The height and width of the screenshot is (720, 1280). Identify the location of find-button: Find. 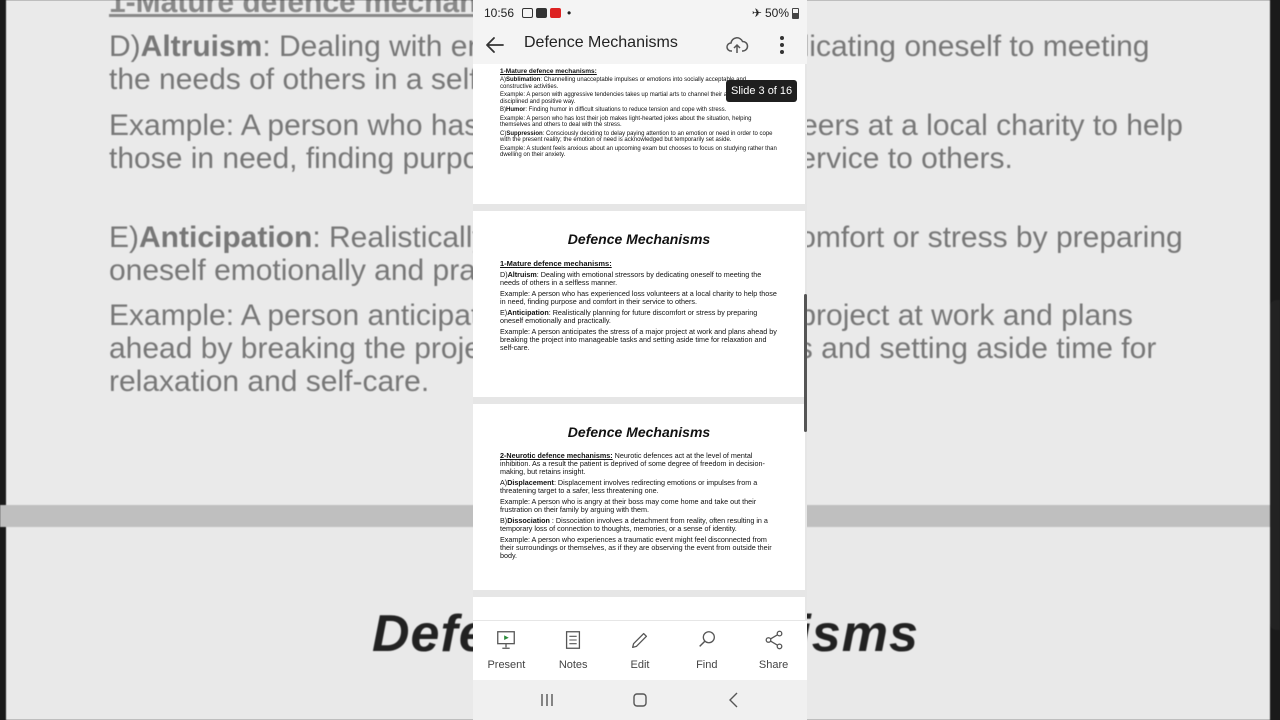
(706, 650).